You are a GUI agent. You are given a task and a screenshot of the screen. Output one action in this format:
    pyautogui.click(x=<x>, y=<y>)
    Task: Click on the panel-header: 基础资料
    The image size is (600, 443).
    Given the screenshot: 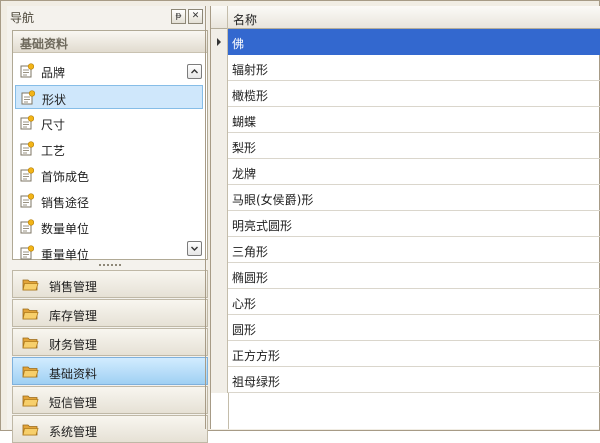 What is the action you would take?
    pyautogui.click(x=110, y=42)
    